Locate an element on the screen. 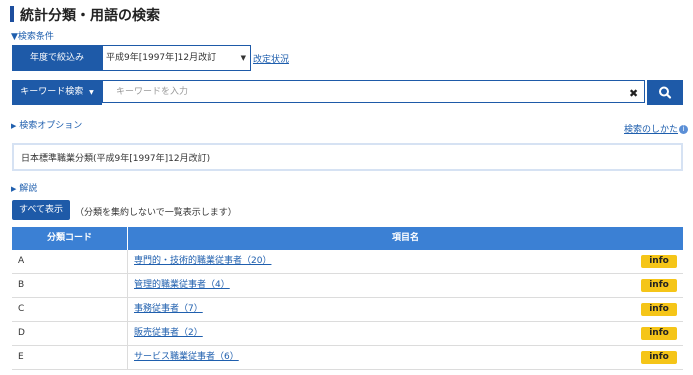 The width and height of the screenshot is (693, 375). keyword-search-dropdown: キーワード検索 ▼ is located at coordinates (57, 92).